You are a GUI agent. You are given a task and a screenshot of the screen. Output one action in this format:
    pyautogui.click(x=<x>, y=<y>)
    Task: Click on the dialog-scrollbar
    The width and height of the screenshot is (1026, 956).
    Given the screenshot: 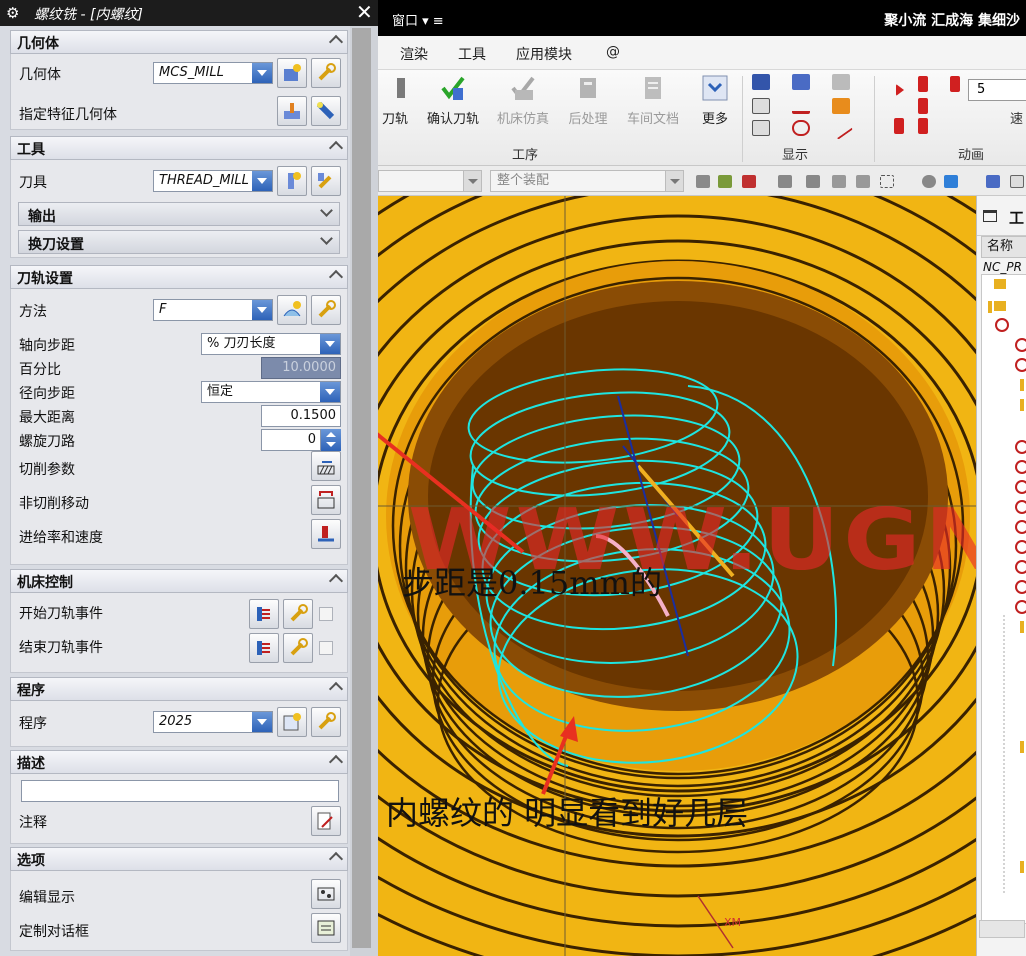 What is the action you would take?
    pyautogui.click(x=364, y=491)
    